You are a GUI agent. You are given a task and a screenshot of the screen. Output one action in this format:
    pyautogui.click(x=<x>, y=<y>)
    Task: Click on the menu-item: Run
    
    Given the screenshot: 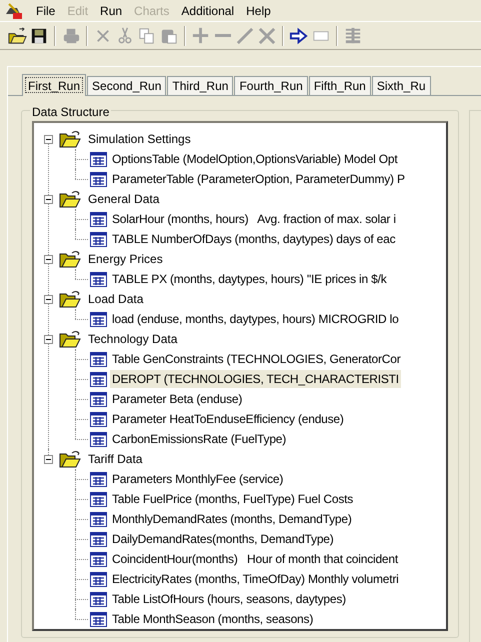 What is the action you would take?
    pyautogui.click(x=111, y=11)
    